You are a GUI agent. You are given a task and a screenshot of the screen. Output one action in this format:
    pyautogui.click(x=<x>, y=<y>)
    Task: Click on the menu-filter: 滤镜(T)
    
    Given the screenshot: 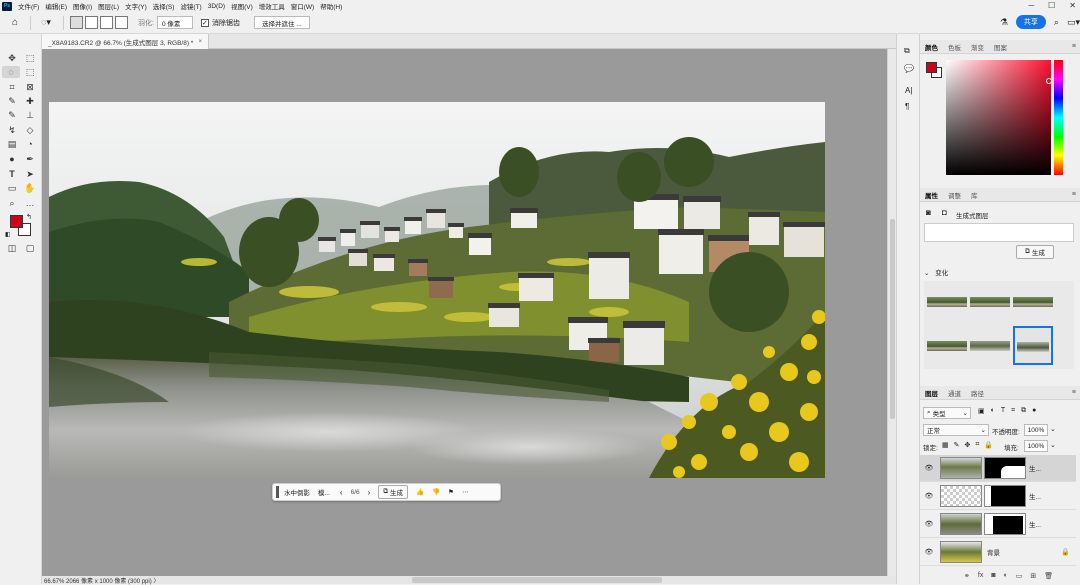 What is the action you would take?
    pyautogui.click(x=190, y=6)
    